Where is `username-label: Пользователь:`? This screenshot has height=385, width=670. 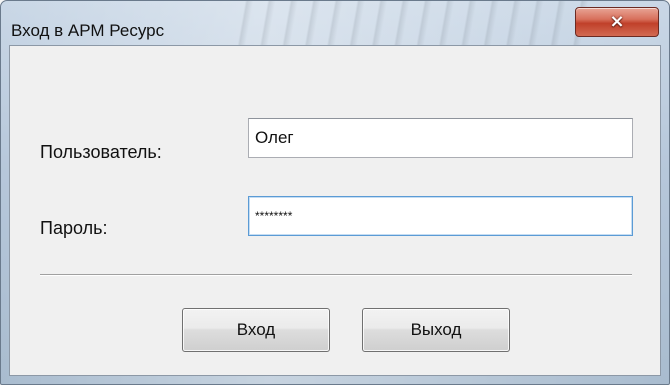 username-label: Пользователь: is located at coordinates (101, 152).